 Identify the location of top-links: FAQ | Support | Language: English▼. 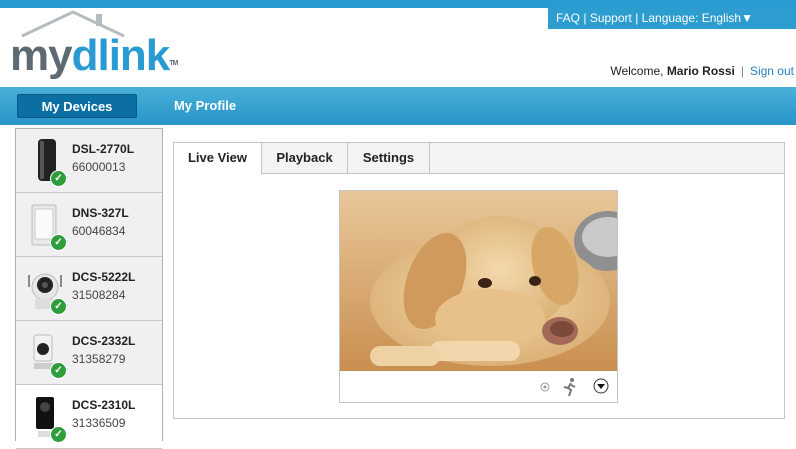
(672, 18).